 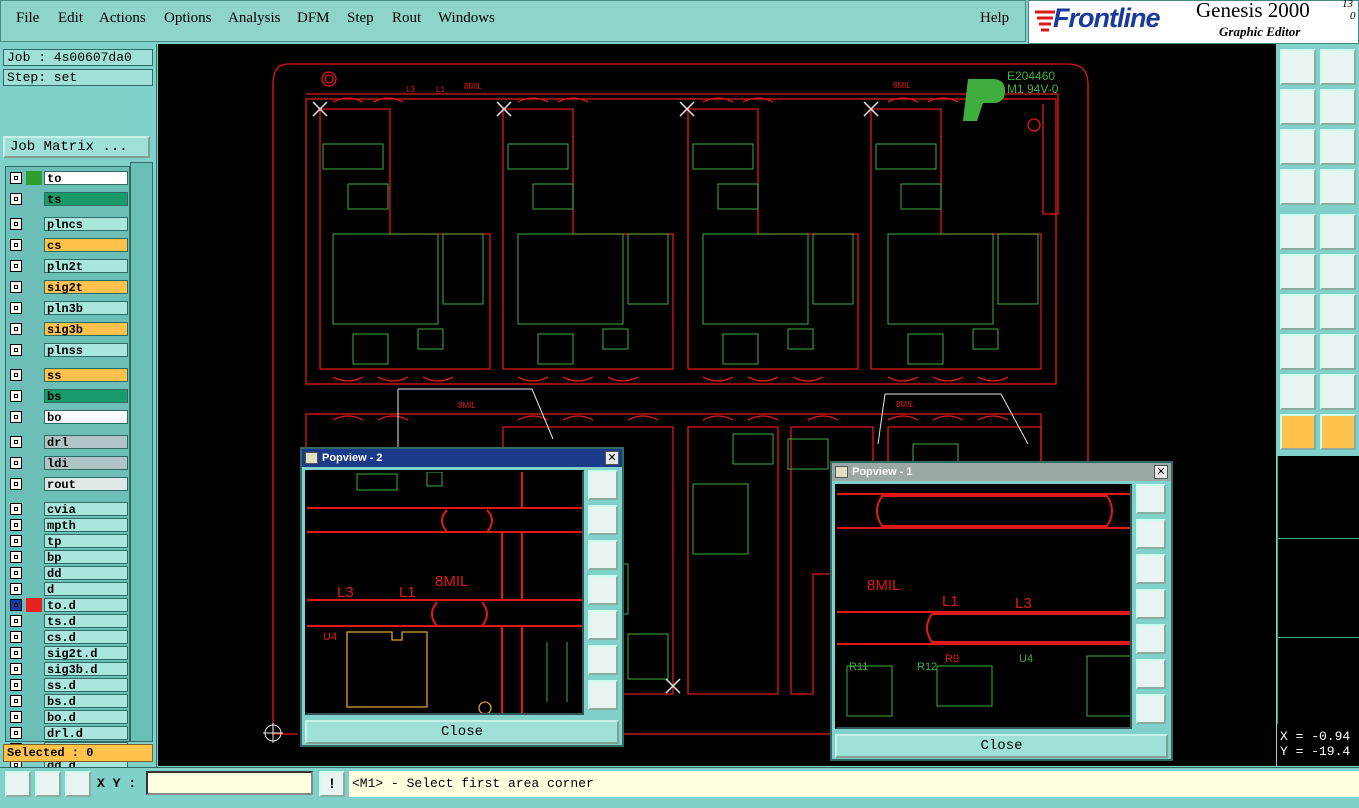 I want to click on layer-row-cvia: cvia, so click(x=68, y=509).